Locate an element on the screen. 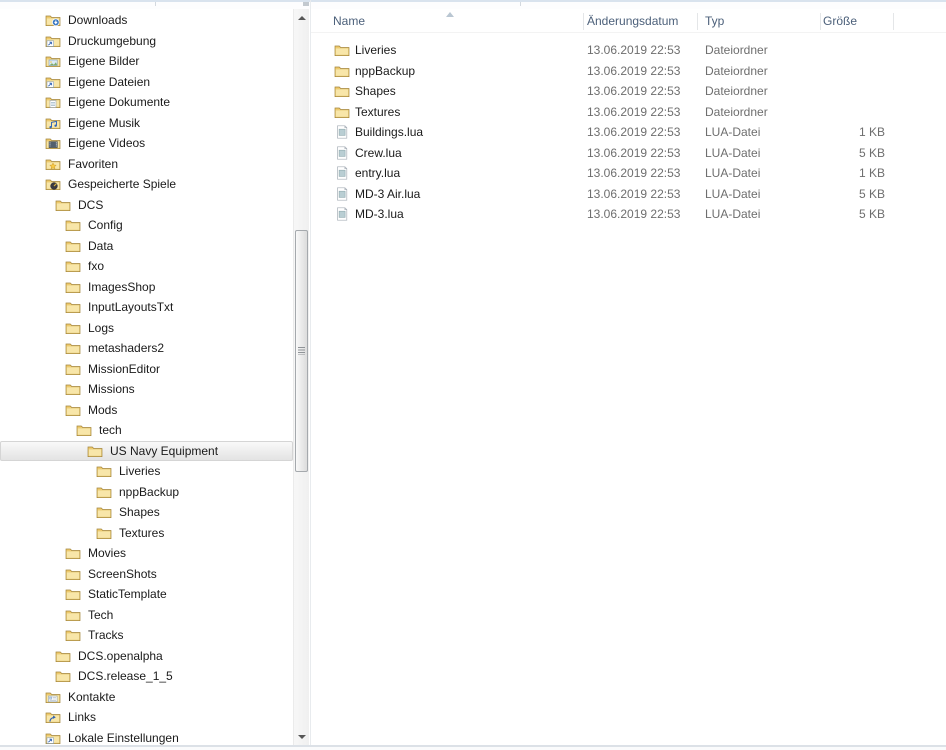 The height and width of the screenshot is (750, 946). tree-item-eigene-bilder: Eigene Bilder is located at coordinates (146, 61).